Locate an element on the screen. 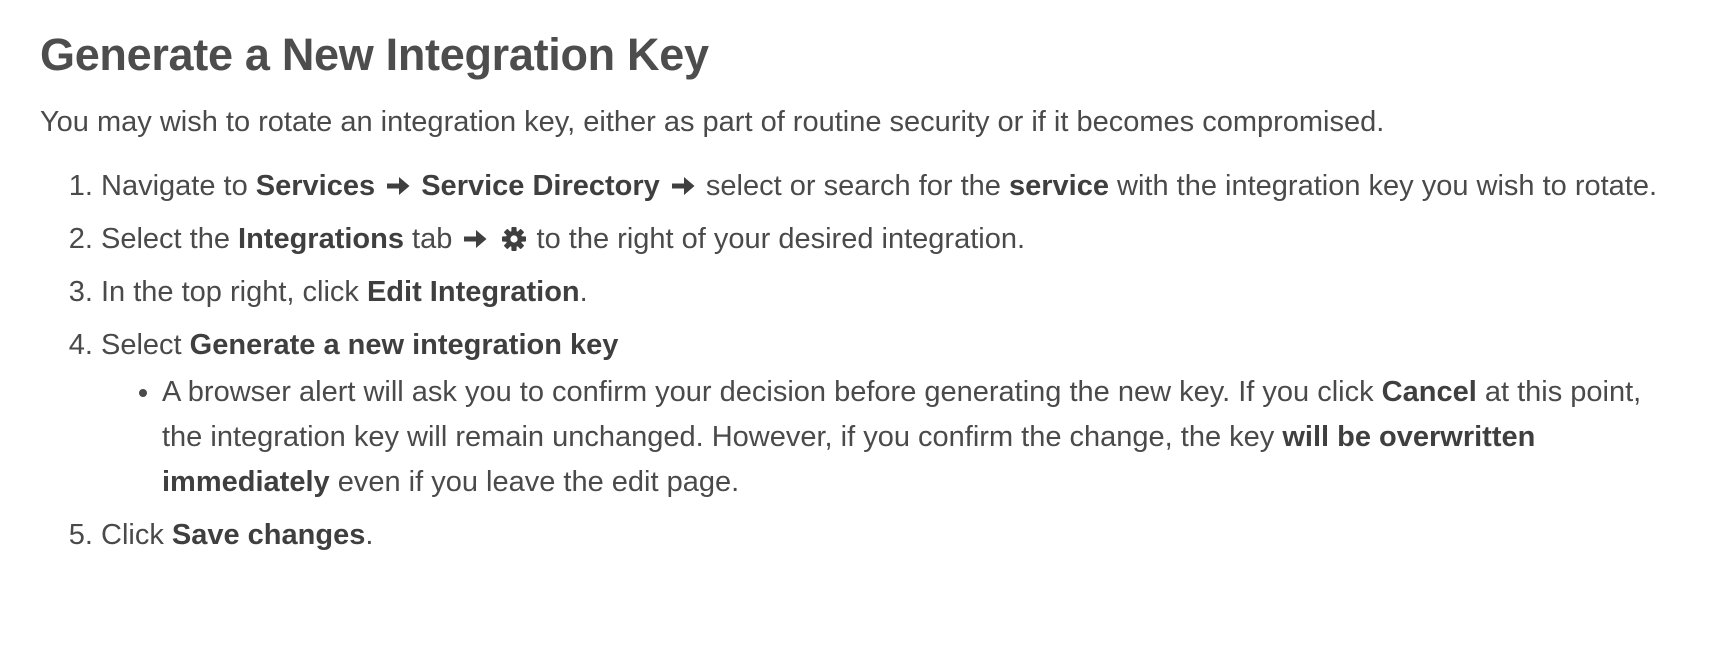 Image resolution: width=1712 pixels, height=656 pixels. step-1-text-a: Navigate to is located at coordinates (178, 186).